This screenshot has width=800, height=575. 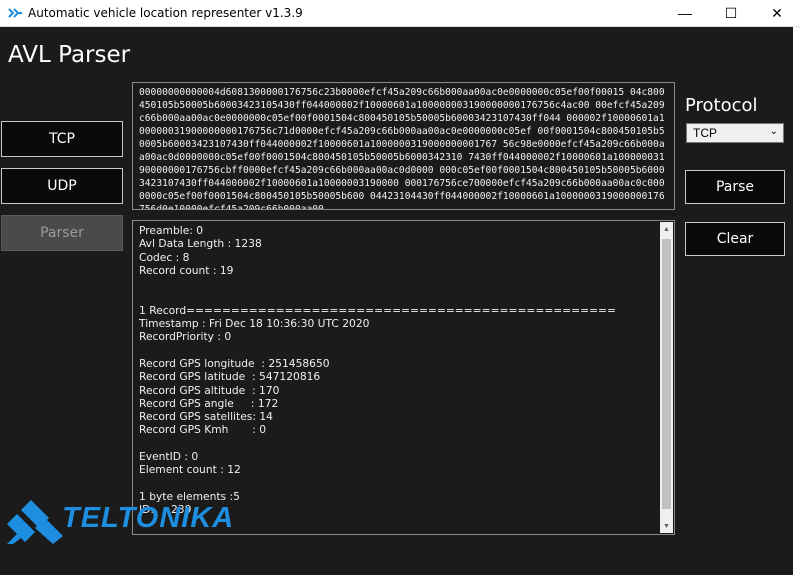 I want to click on output-line: Avl Data Length : 1238, so click(x=200, y=244).